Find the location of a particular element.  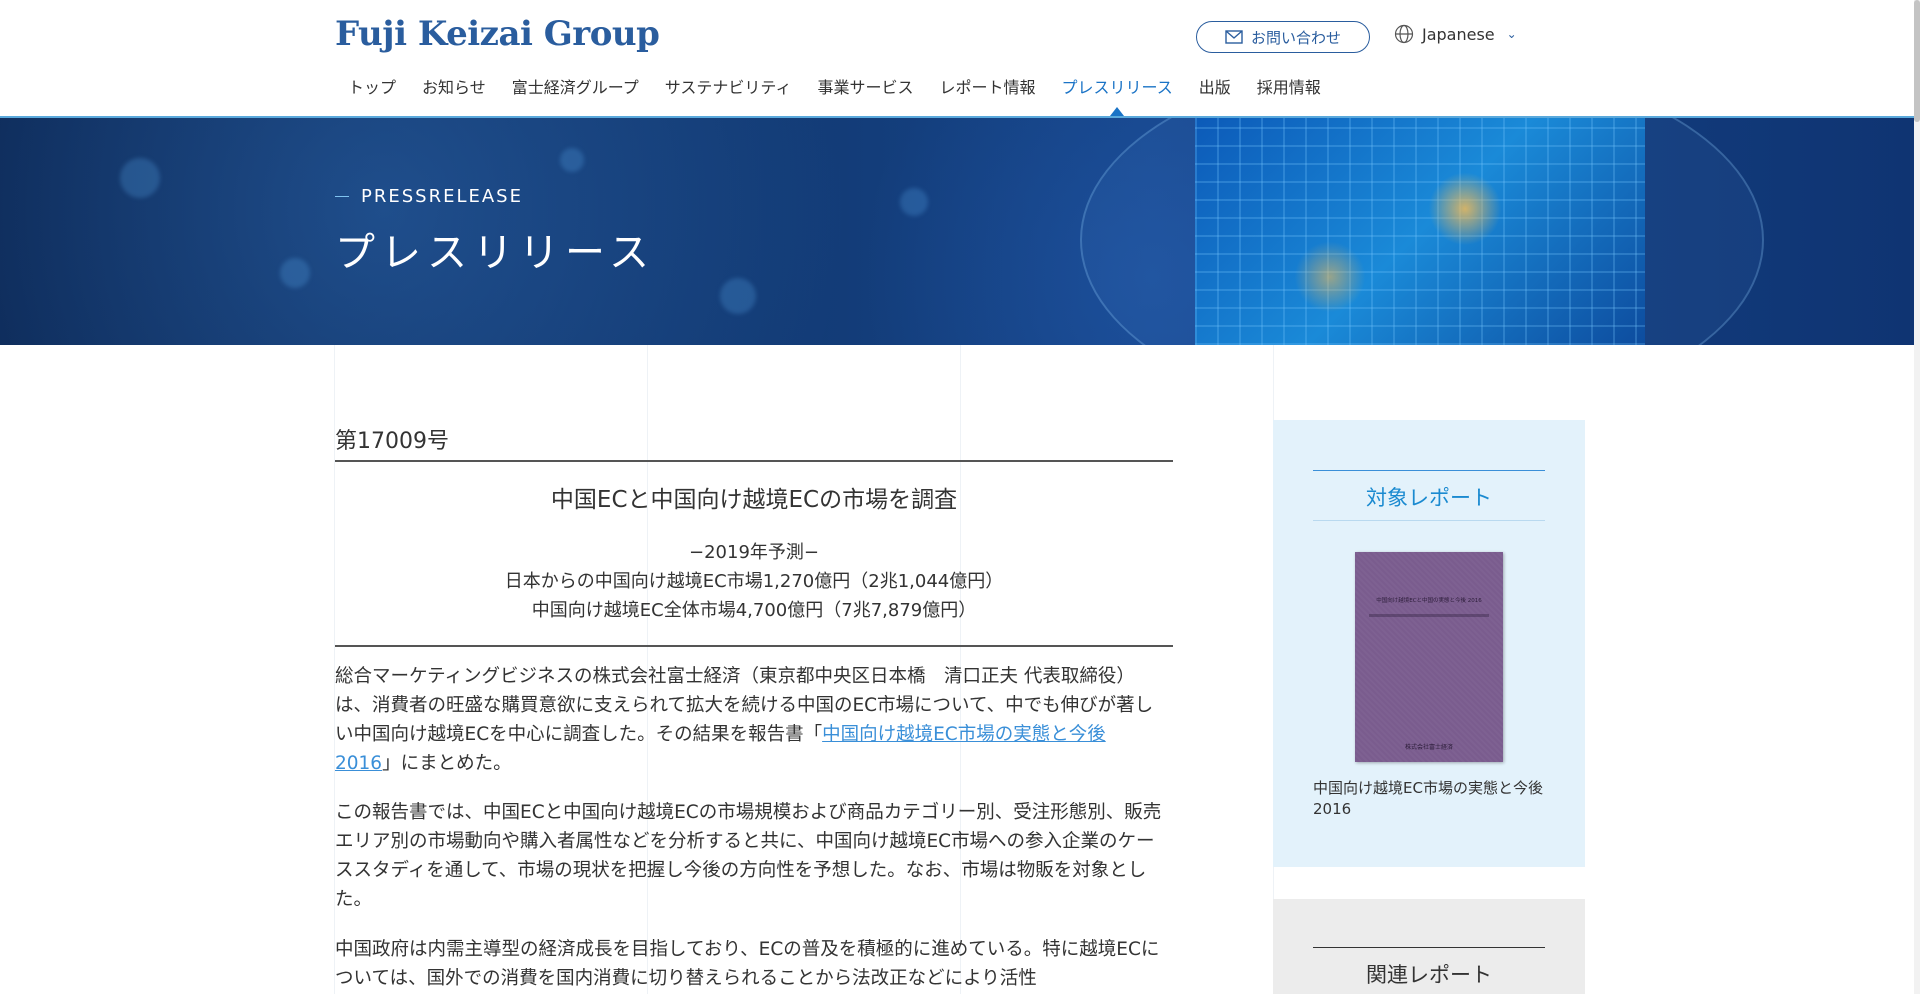

nav-item-services: 事業サービス is located at coordinates (865, 86).